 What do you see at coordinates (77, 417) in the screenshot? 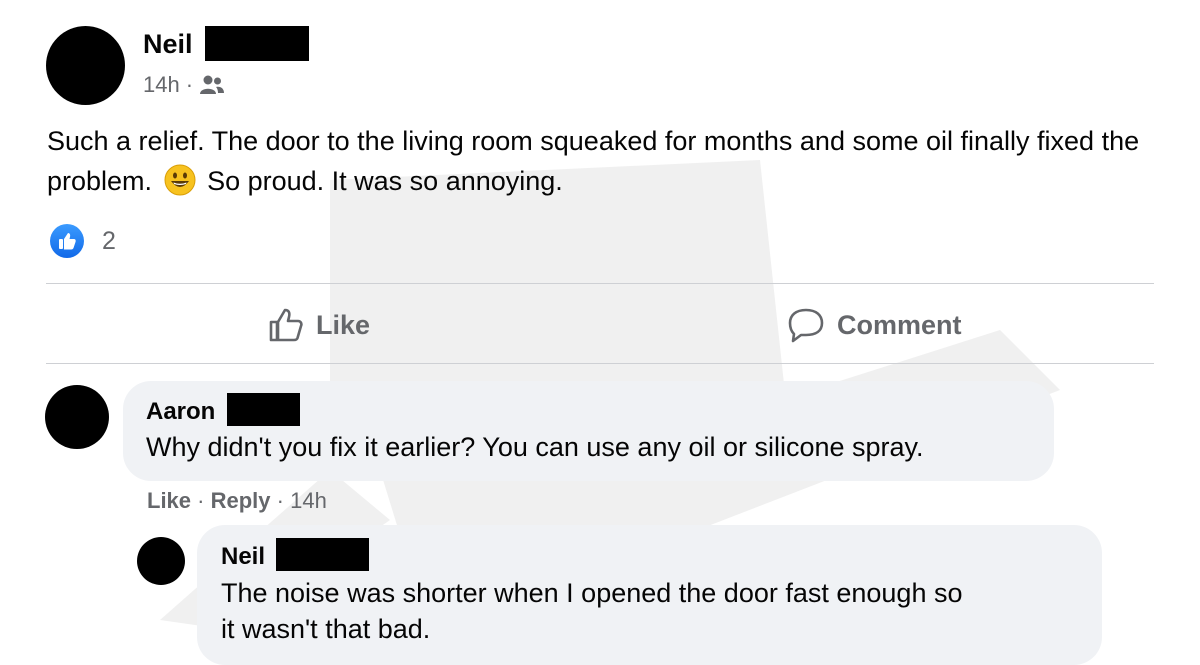
I see `comment-author-avatar` at bounding box center [77, 417].